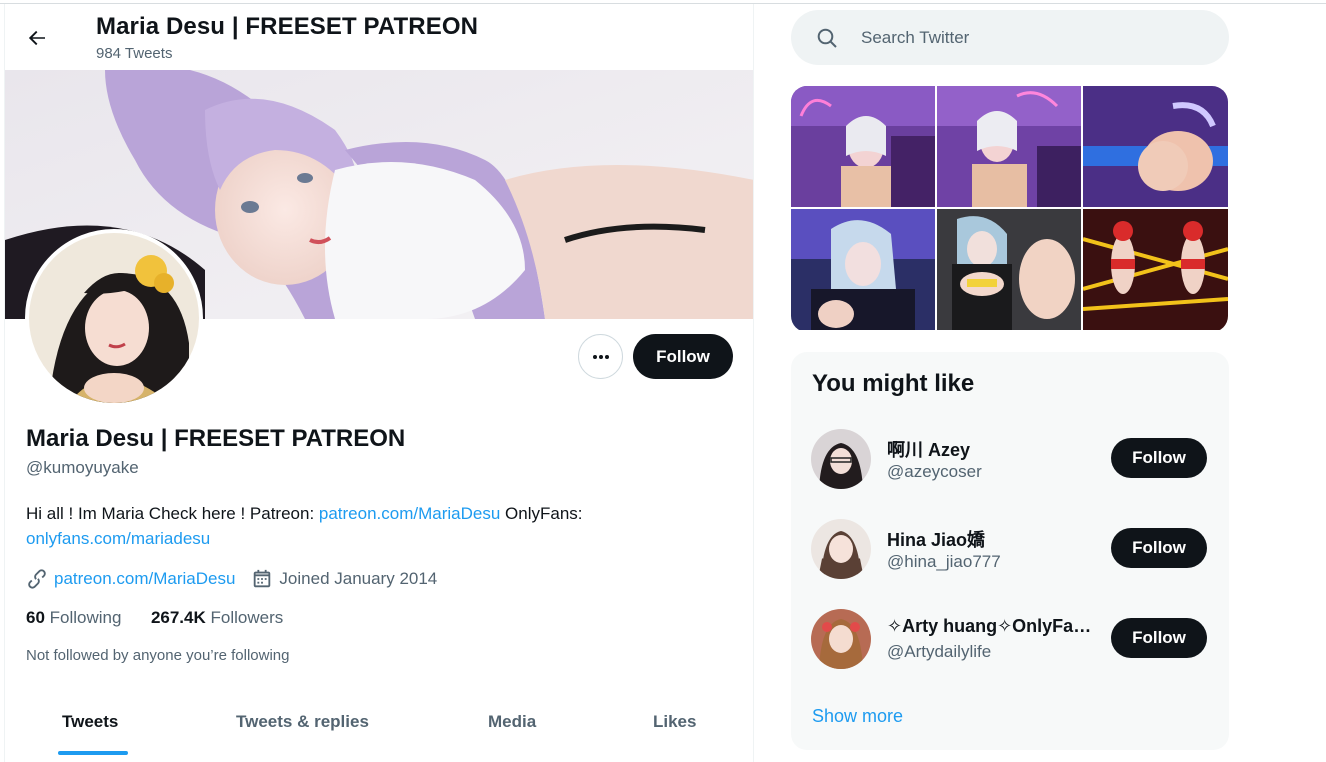  What do you see at coordinates (541, 513) in the screenshot?
I see `bio-text: OnlyFans:` at bounding box center [541, 513].